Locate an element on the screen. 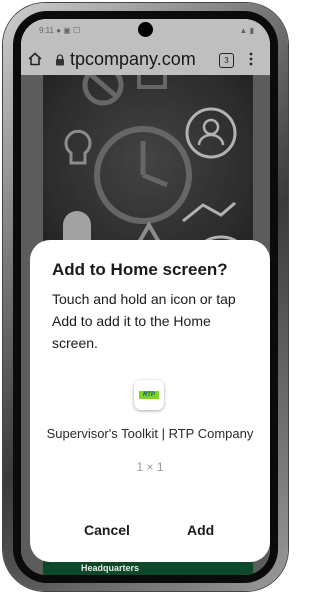 This screenshot has width=320, height=594. app-name: Supervisor's Toolkit | RTP Company is located at coordinates (150, 433).